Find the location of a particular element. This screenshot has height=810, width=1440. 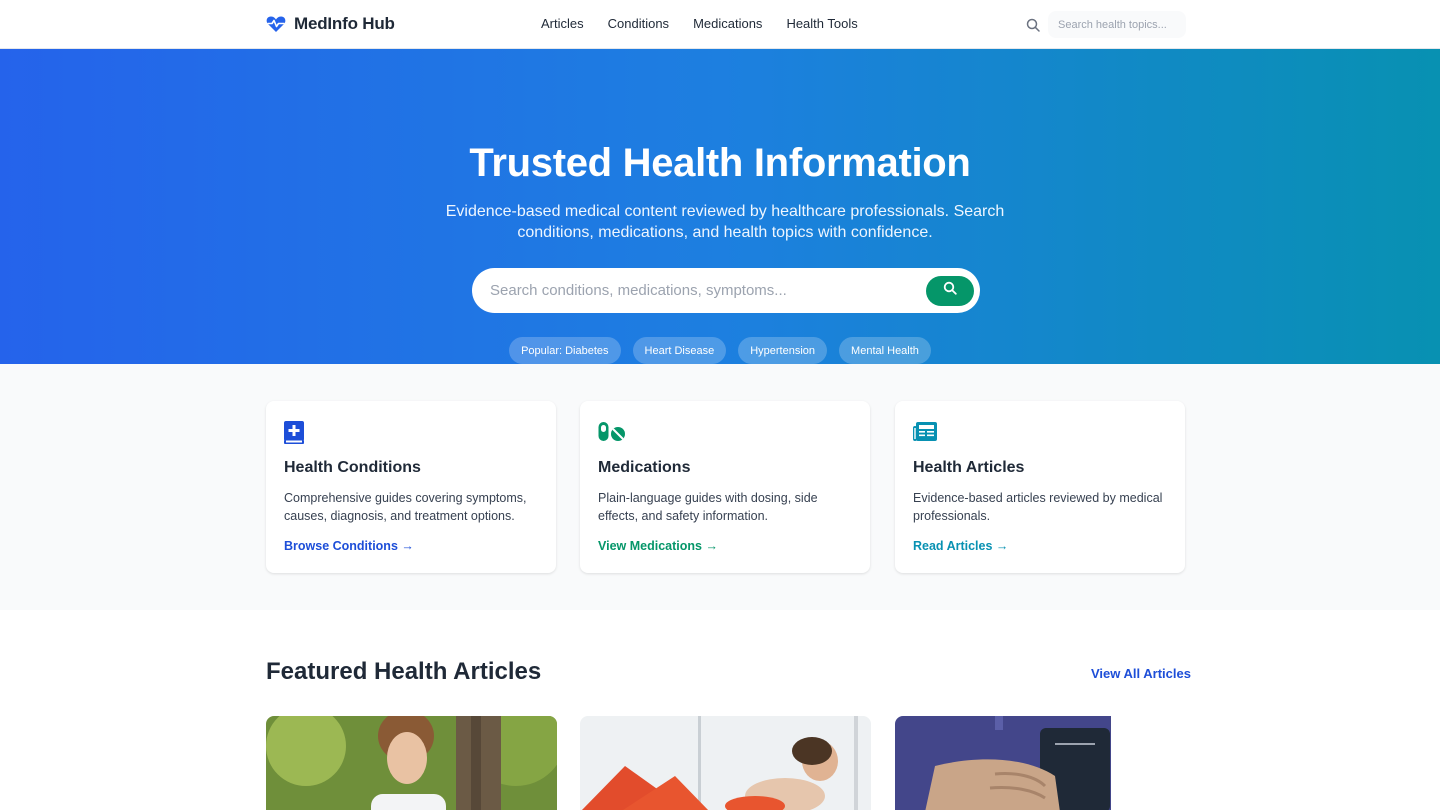

hero-search-button is located at coordinates (950, 290).